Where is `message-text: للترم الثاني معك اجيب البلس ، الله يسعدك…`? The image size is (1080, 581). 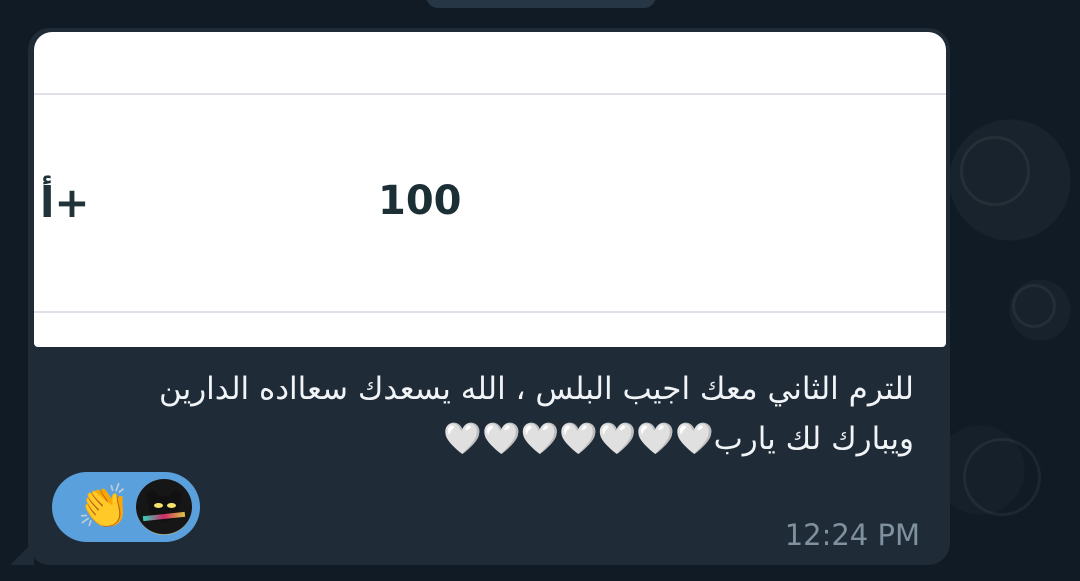 message-text: للترم الثاني معك اجيب البلس ، الله يسعدك… is located at coordinates (536, 414).